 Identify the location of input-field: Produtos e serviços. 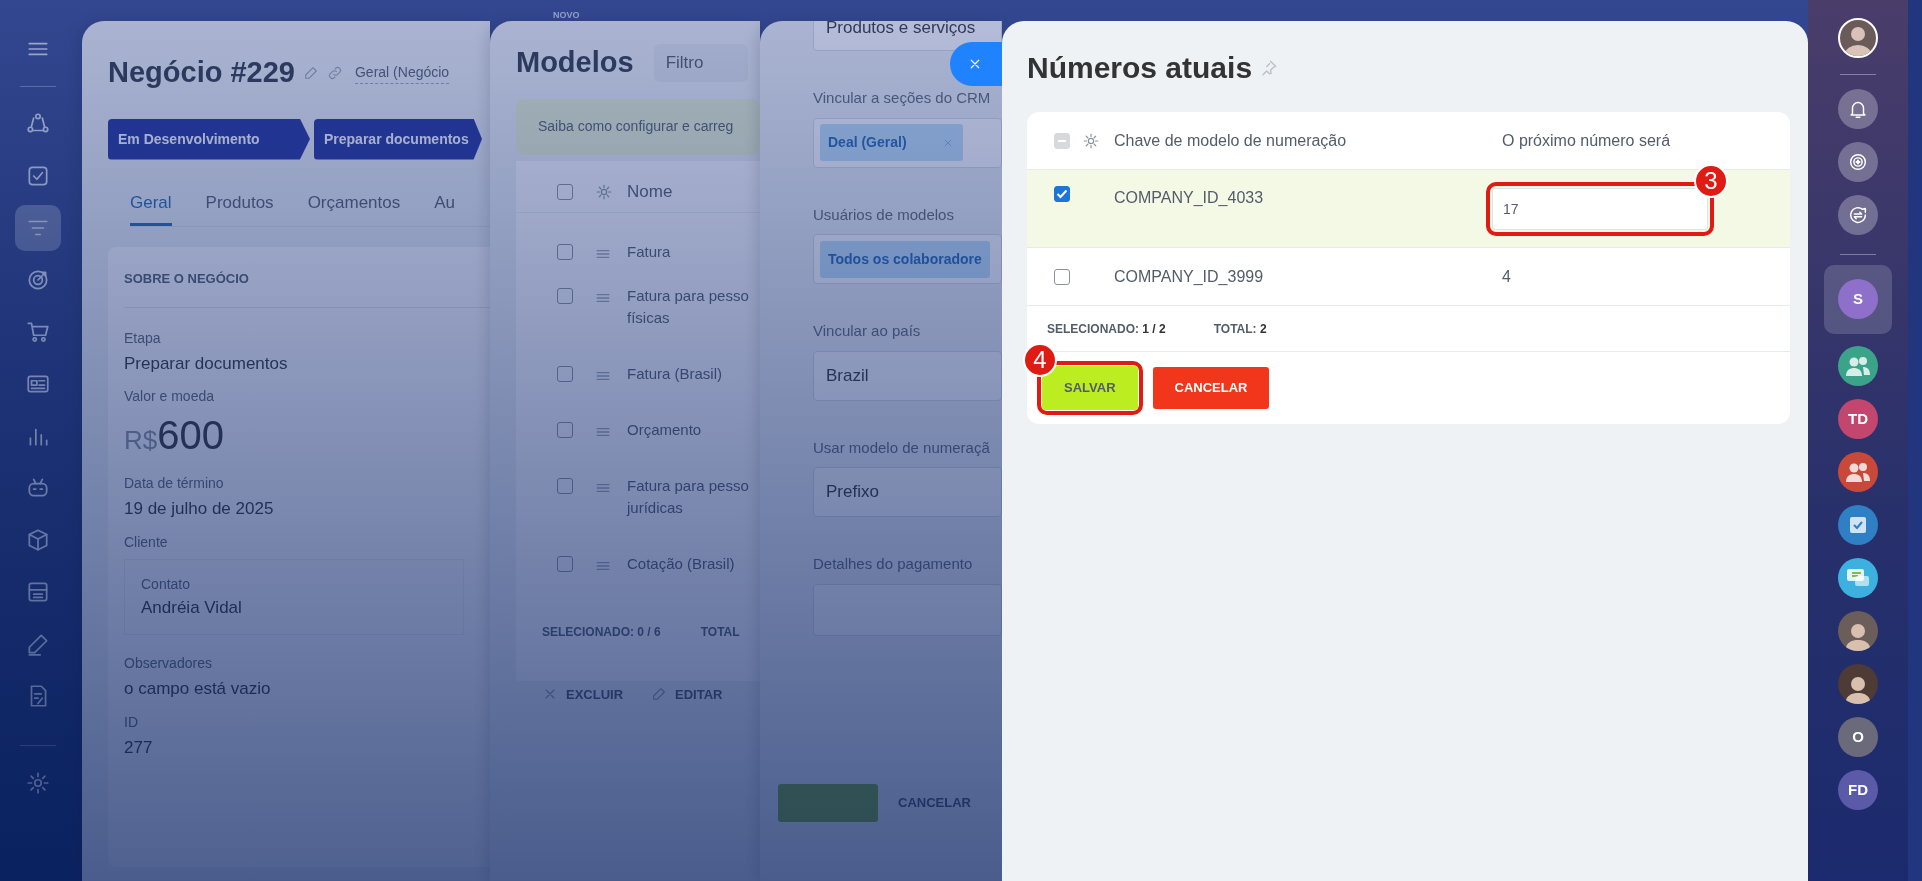
(907, 36).